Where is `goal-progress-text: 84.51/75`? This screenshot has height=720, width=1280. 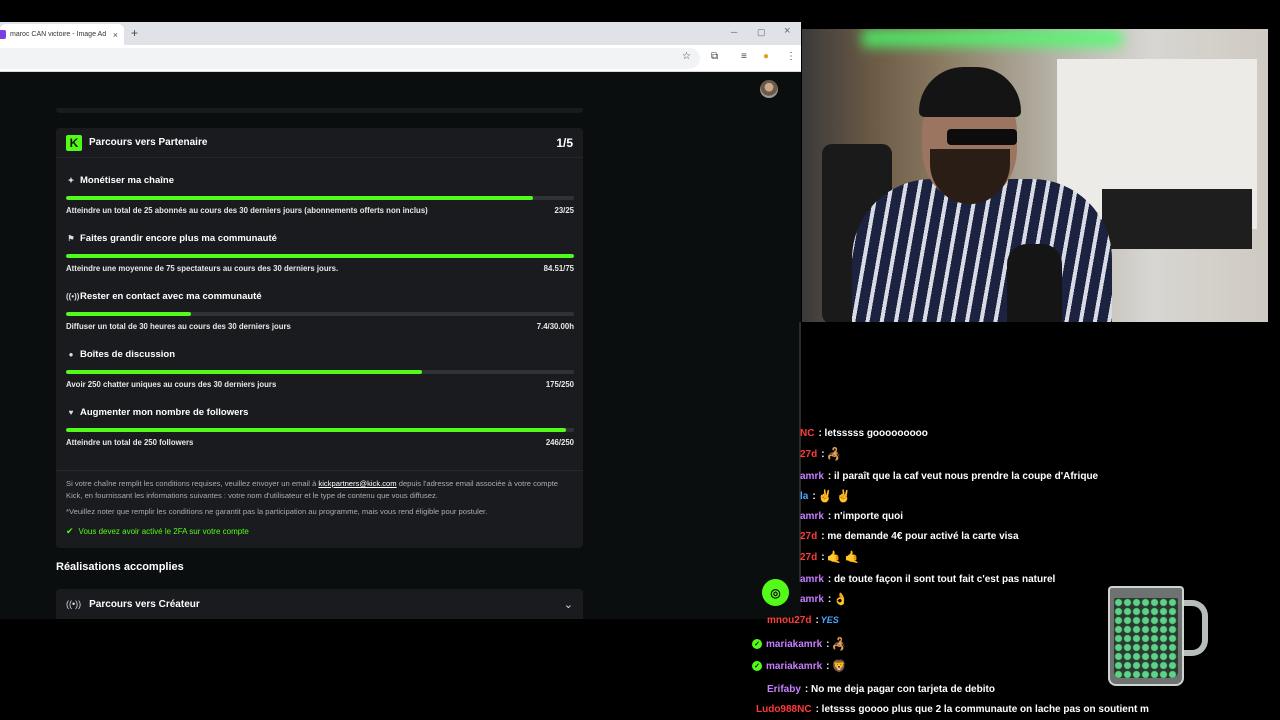 goal-progress-text: 84.51/75 is located at coordinates (558, 268).